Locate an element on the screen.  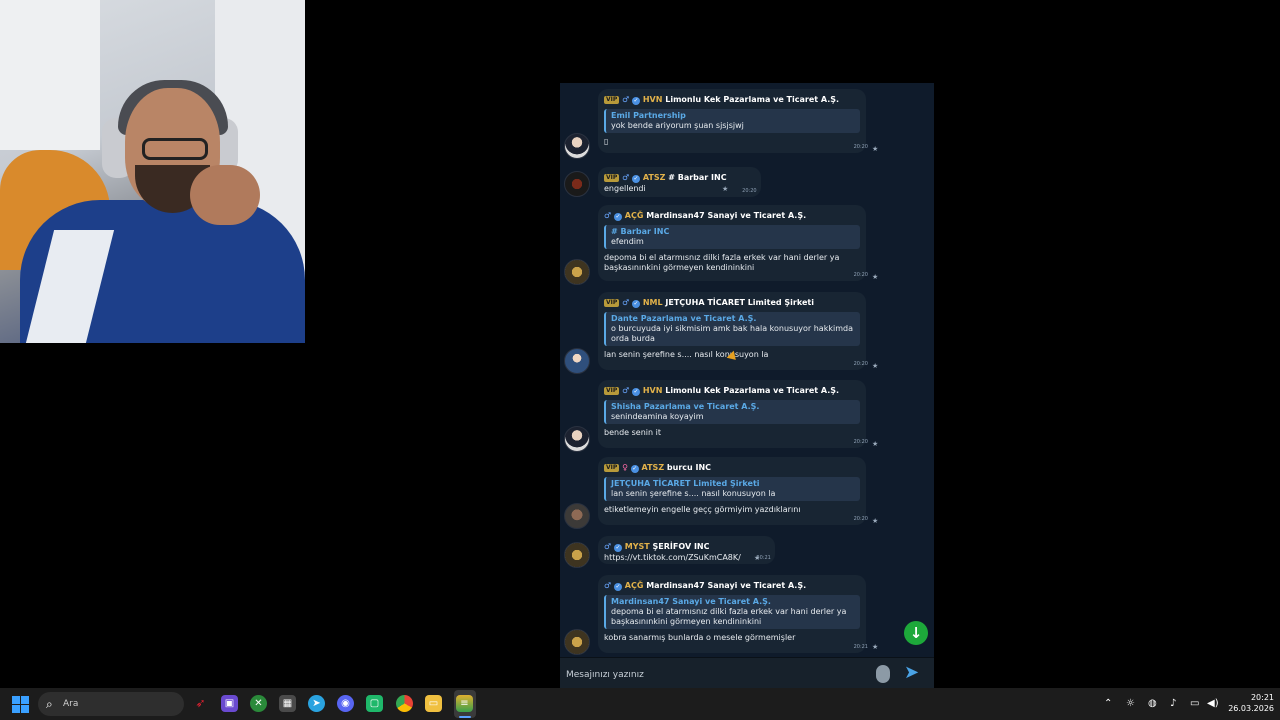
volume-icon: ◀) is located at coordinates (1213, 704).